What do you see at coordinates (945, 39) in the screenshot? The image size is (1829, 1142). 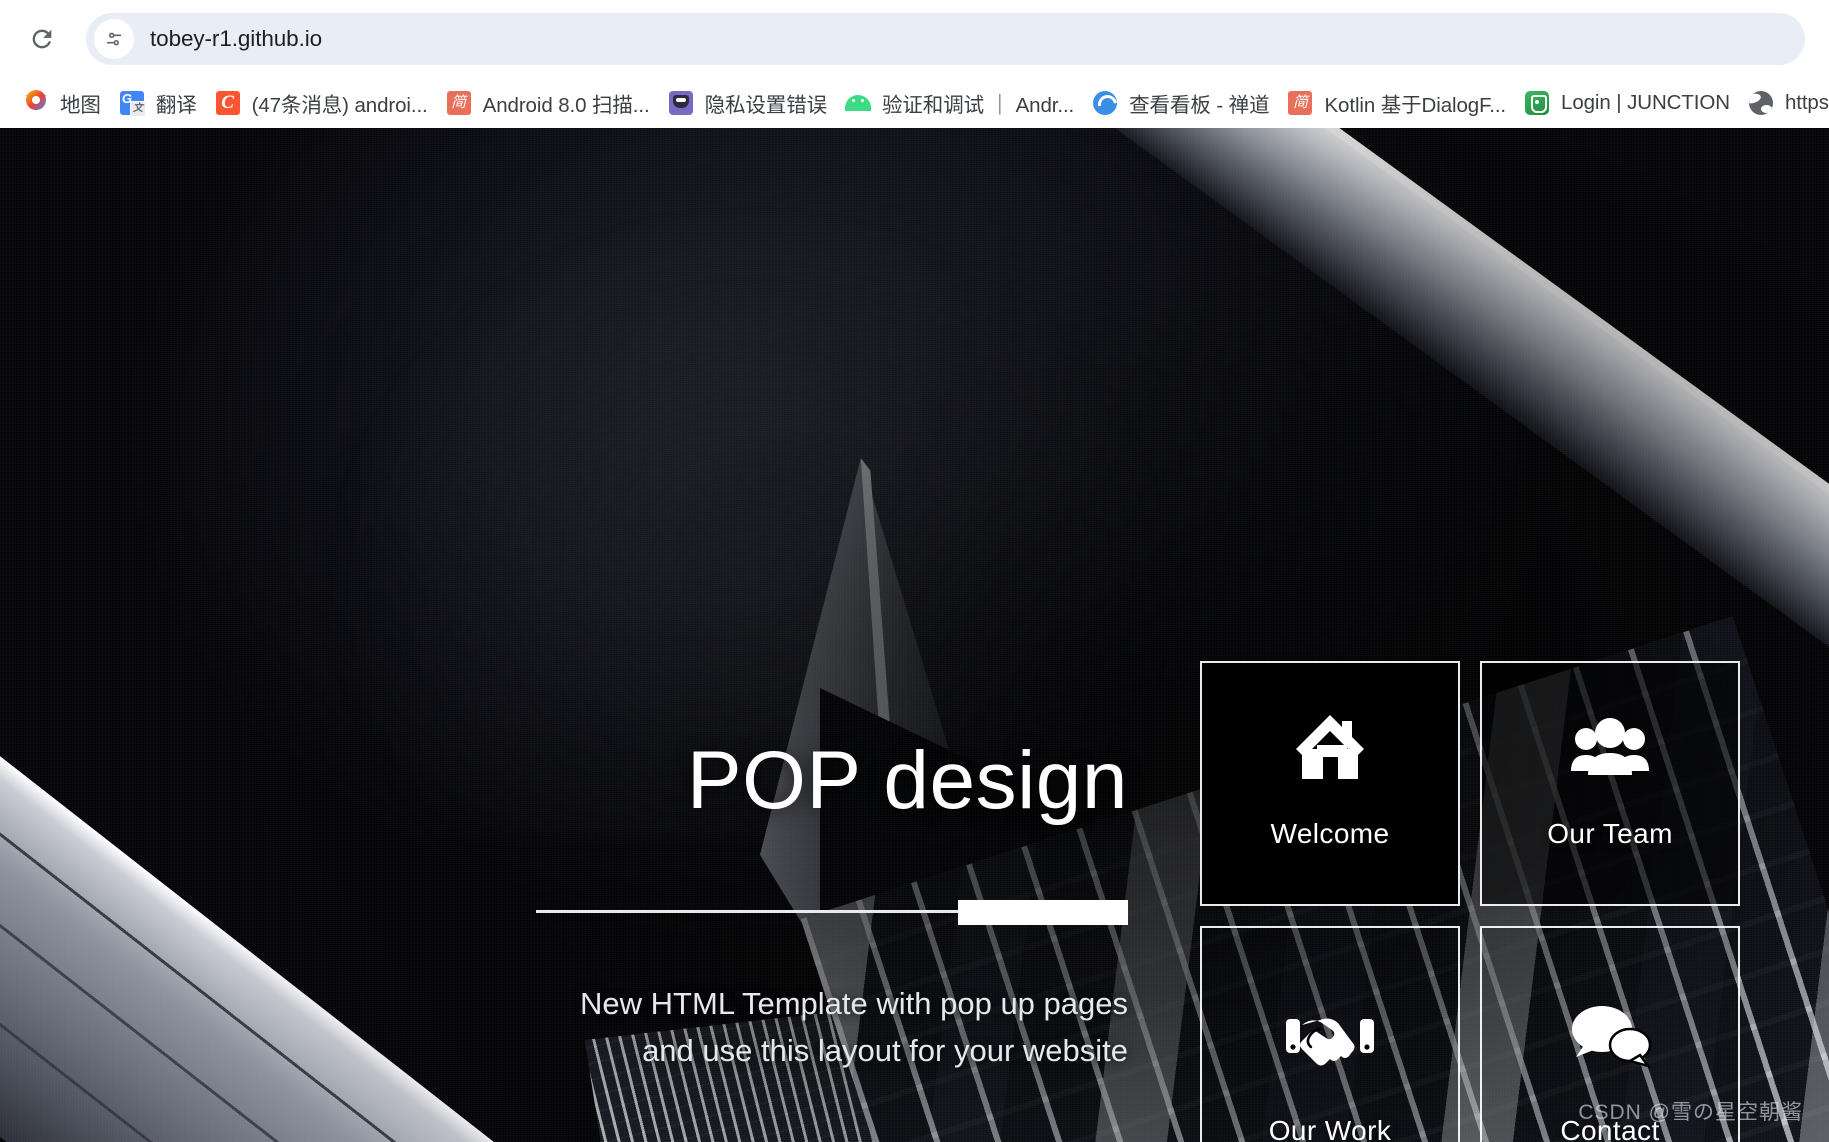 I see `address-bar: tobey-r1.github.io` at bounding box center [945, 39].